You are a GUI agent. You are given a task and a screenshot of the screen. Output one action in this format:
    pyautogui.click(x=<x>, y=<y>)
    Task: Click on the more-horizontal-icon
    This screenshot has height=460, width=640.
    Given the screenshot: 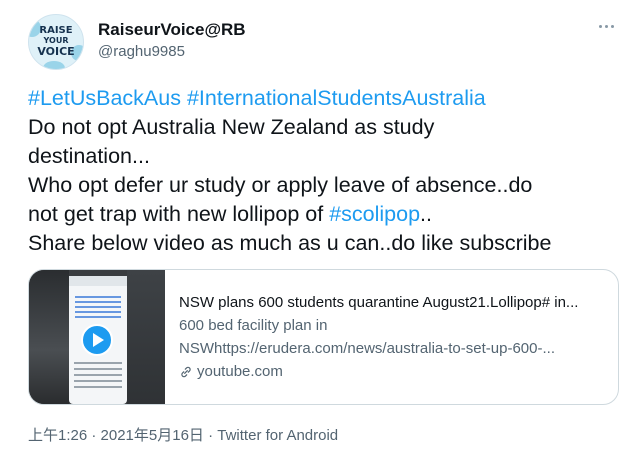 What is the action you would take?
    pyautogui.click(x=606, y=26)
    